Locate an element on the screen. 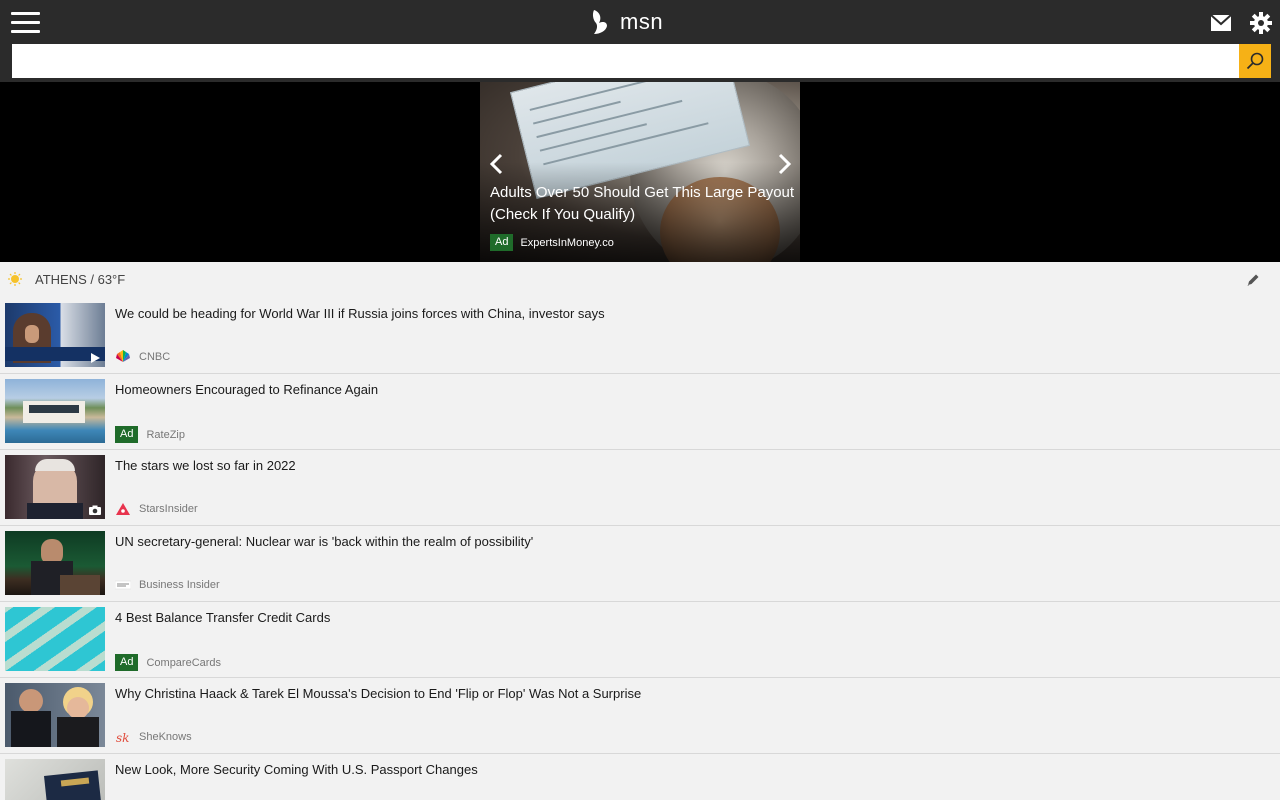  news-meta: Ad RateZip is located at coordinates (150, 434).